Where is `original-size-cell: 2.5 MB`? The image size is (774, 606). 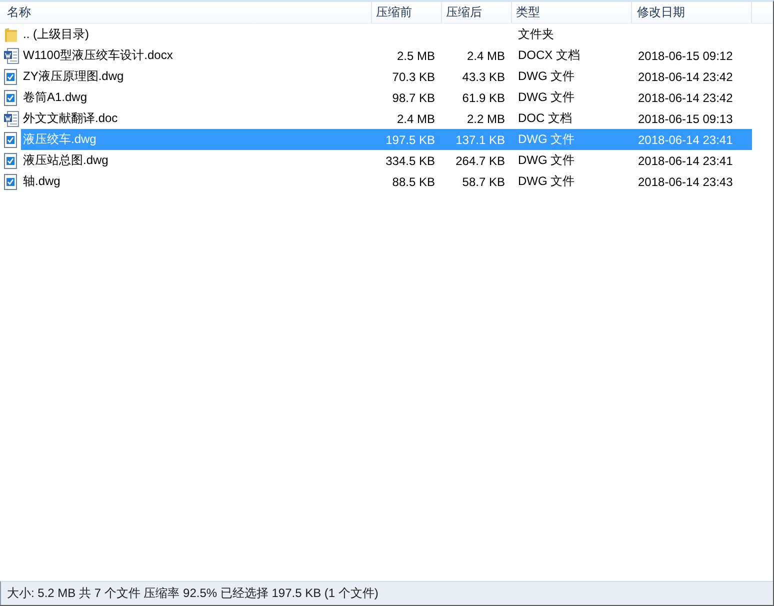 original-size-cell: 2.5 MB is located at coordinates (415, 55).